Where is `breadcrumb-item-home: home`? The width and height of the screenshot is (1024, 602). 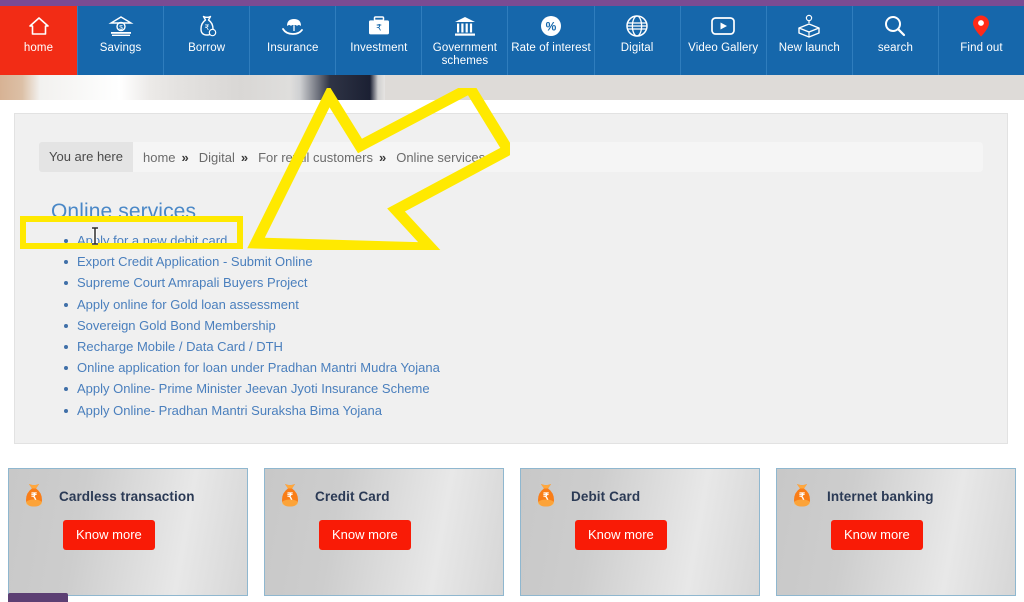
breadcrumb-item-home: home is located at coordinates (159, 157).